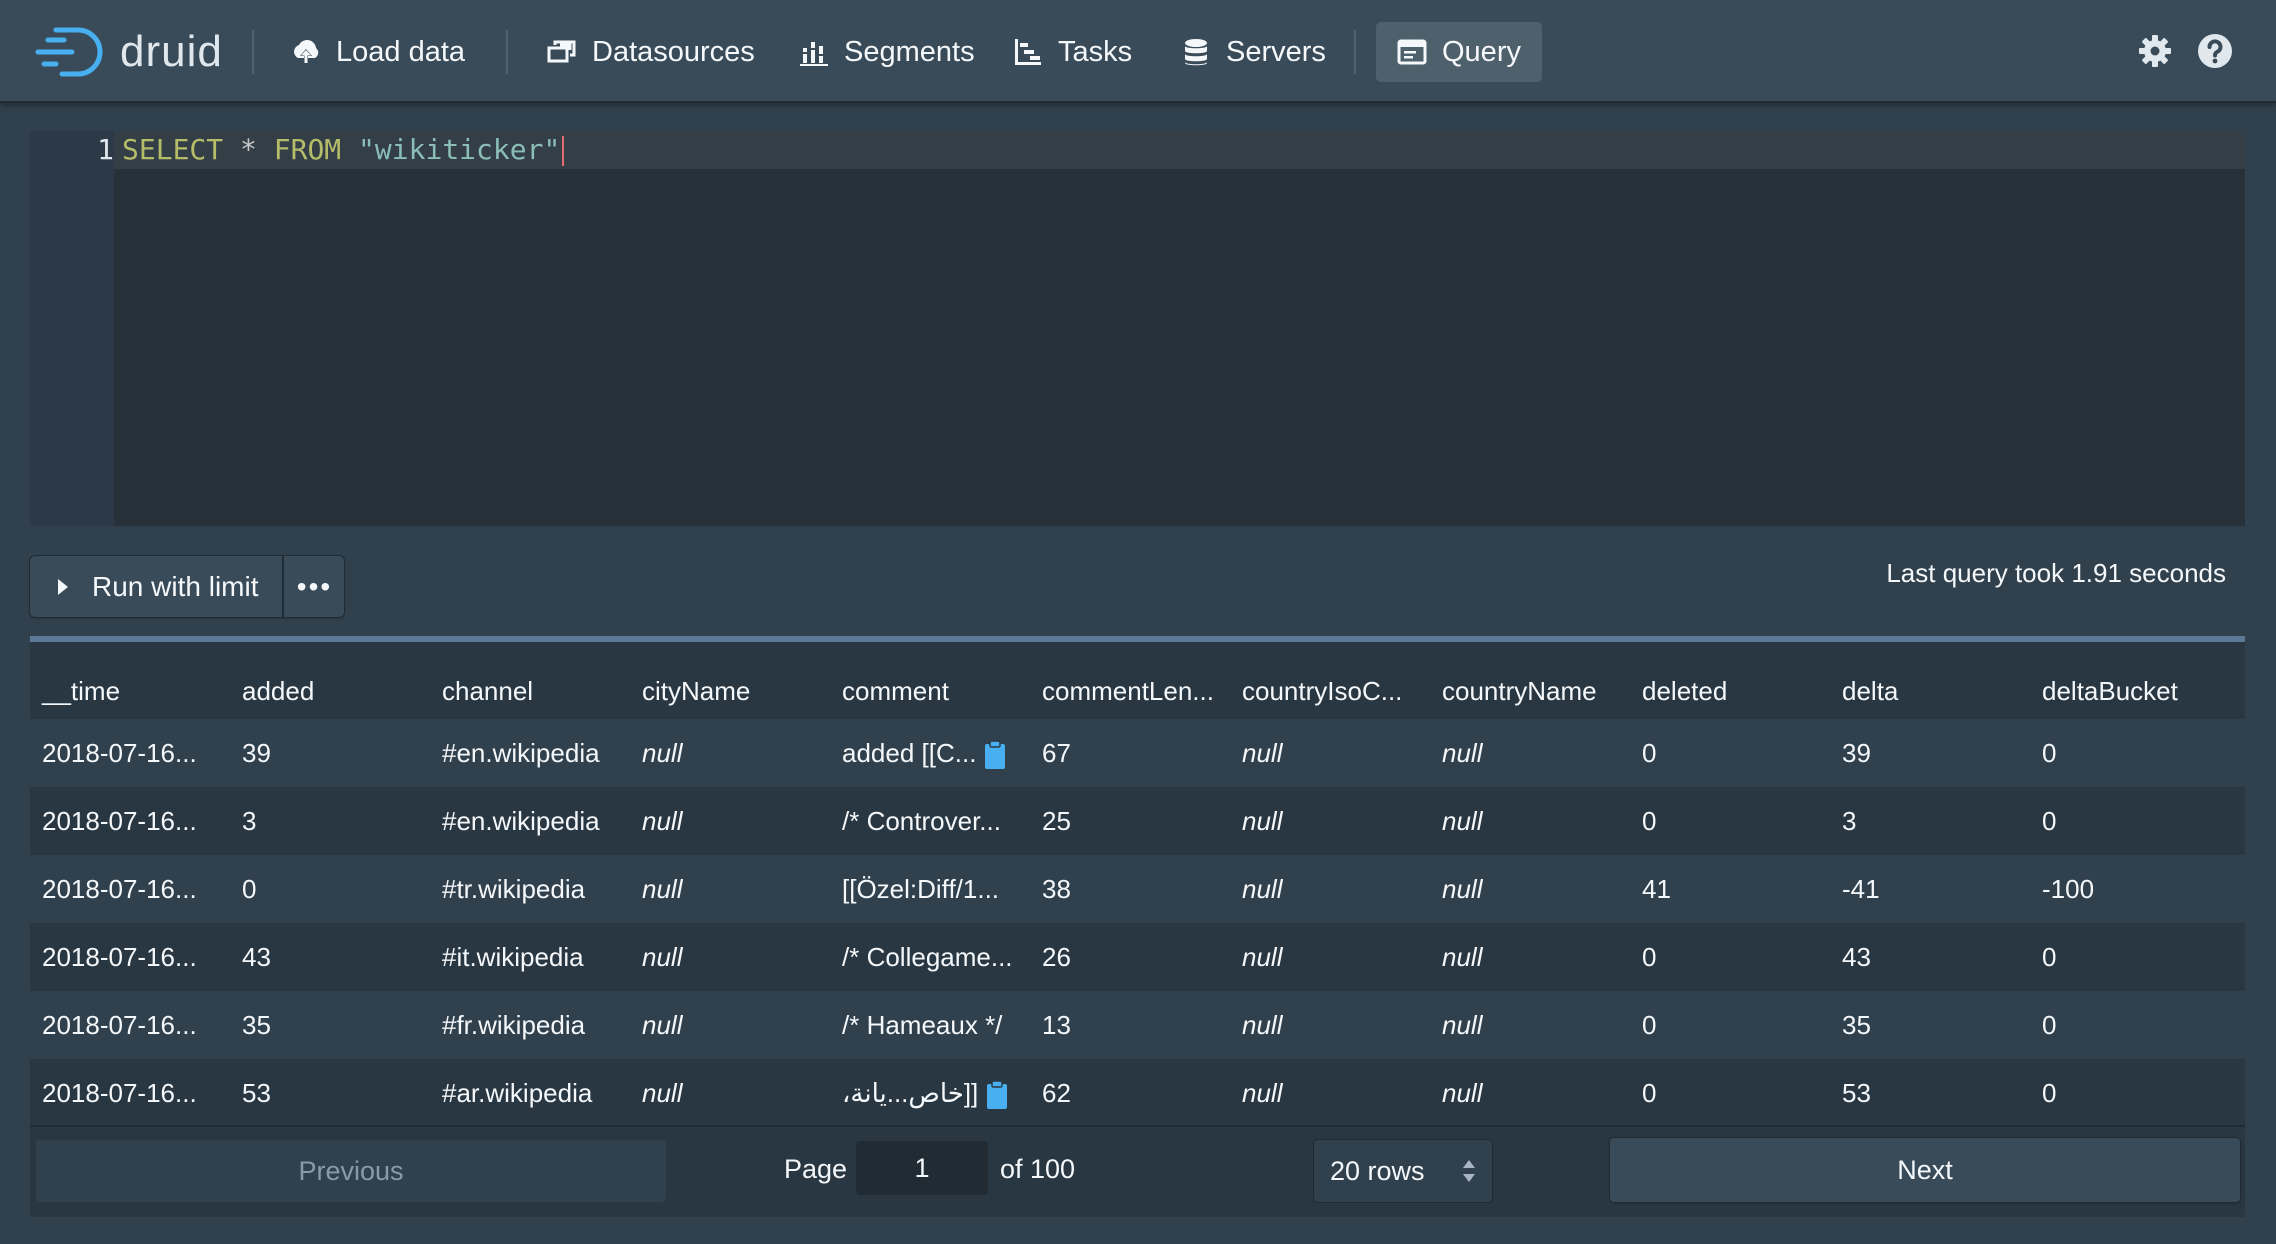 This screenshot has height=1244, width=2276. Describe the element at coordinates (1930, 889) in the screenshot. I see `table-cell: -41` at that location.